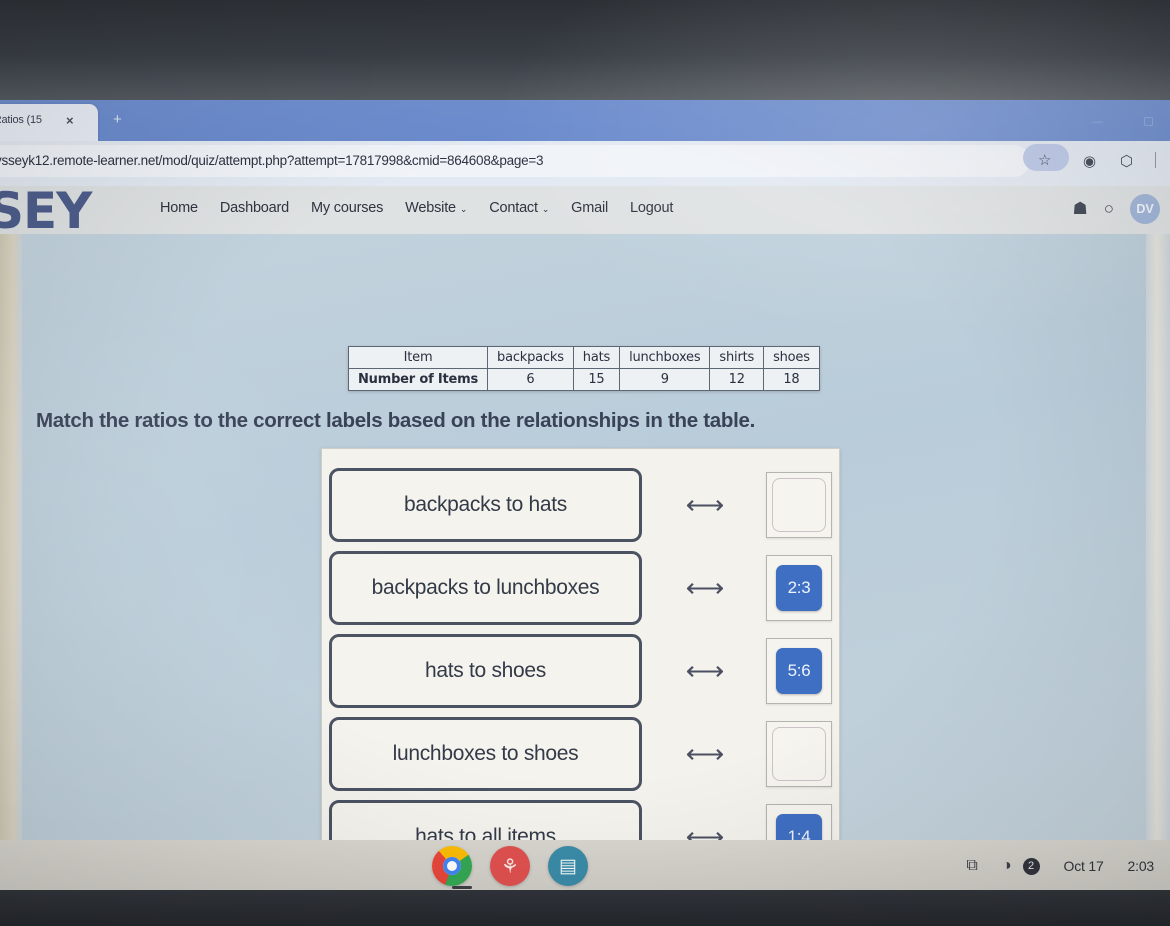 This screenshot has width=1170, height=926. I want to click on nav-item-my-courses: My courses, so click(347, 208).